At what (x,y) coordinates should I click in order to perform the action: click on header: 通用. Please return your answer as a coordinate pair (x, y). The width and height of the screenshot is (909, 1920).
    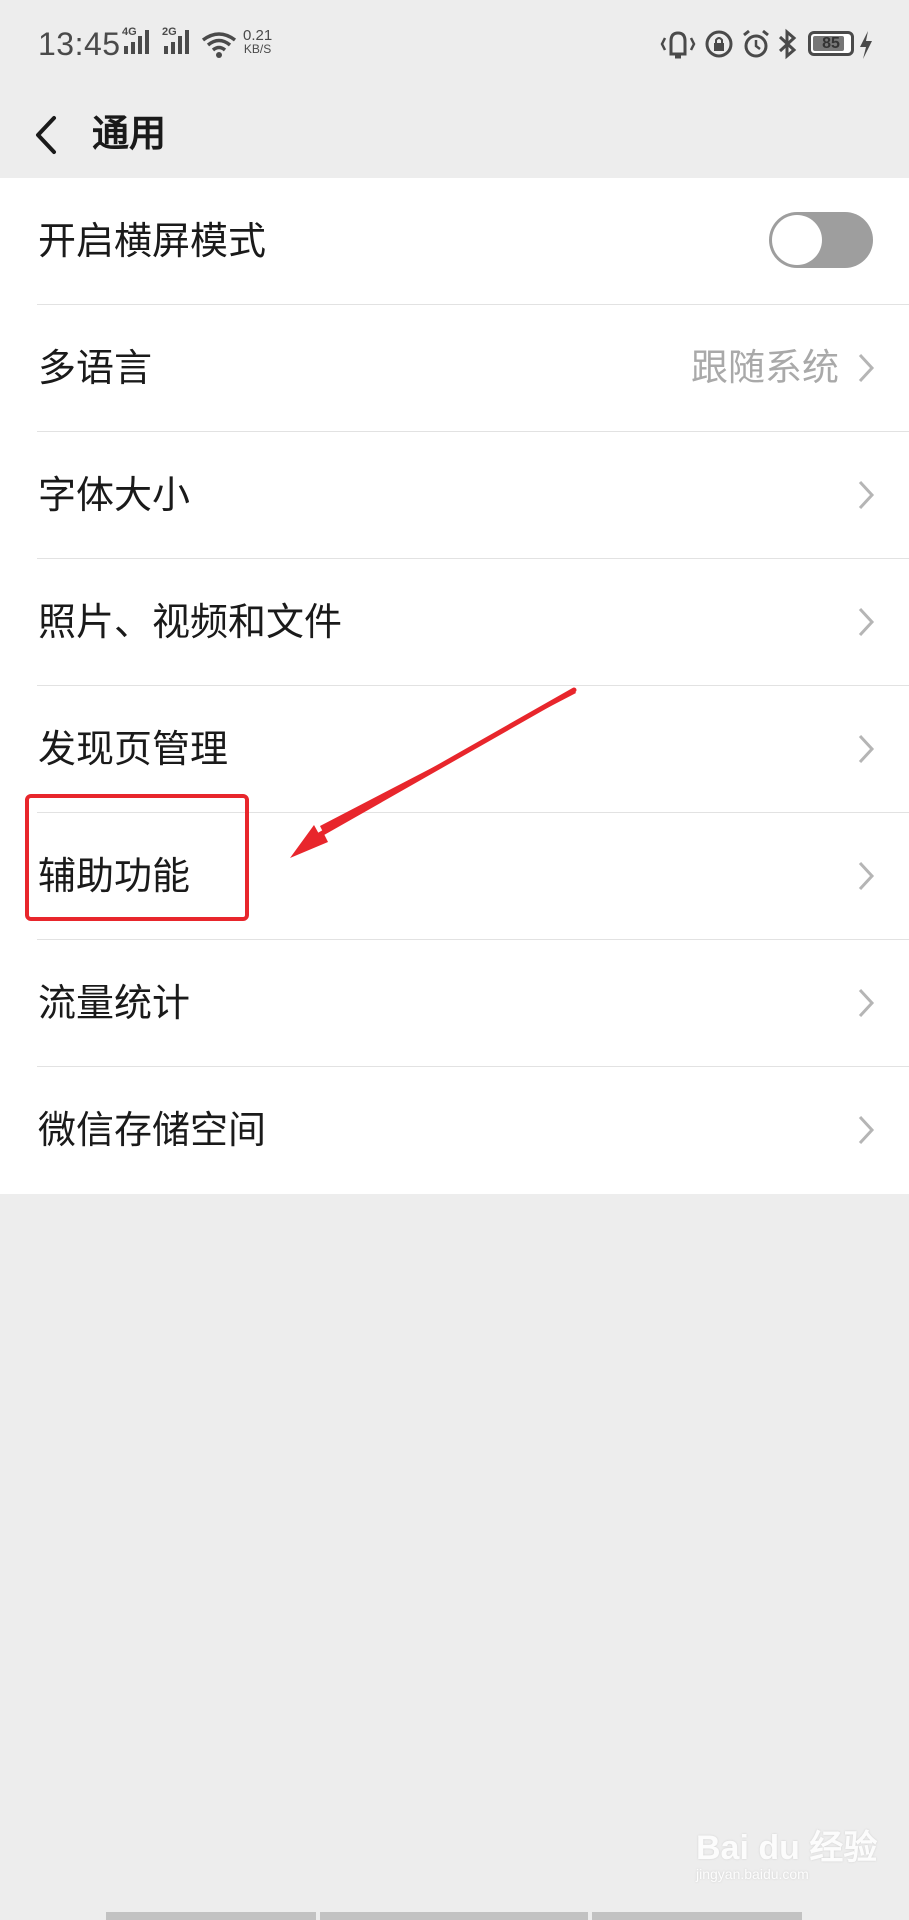
    Looking at the image, I should click on (454, 135).